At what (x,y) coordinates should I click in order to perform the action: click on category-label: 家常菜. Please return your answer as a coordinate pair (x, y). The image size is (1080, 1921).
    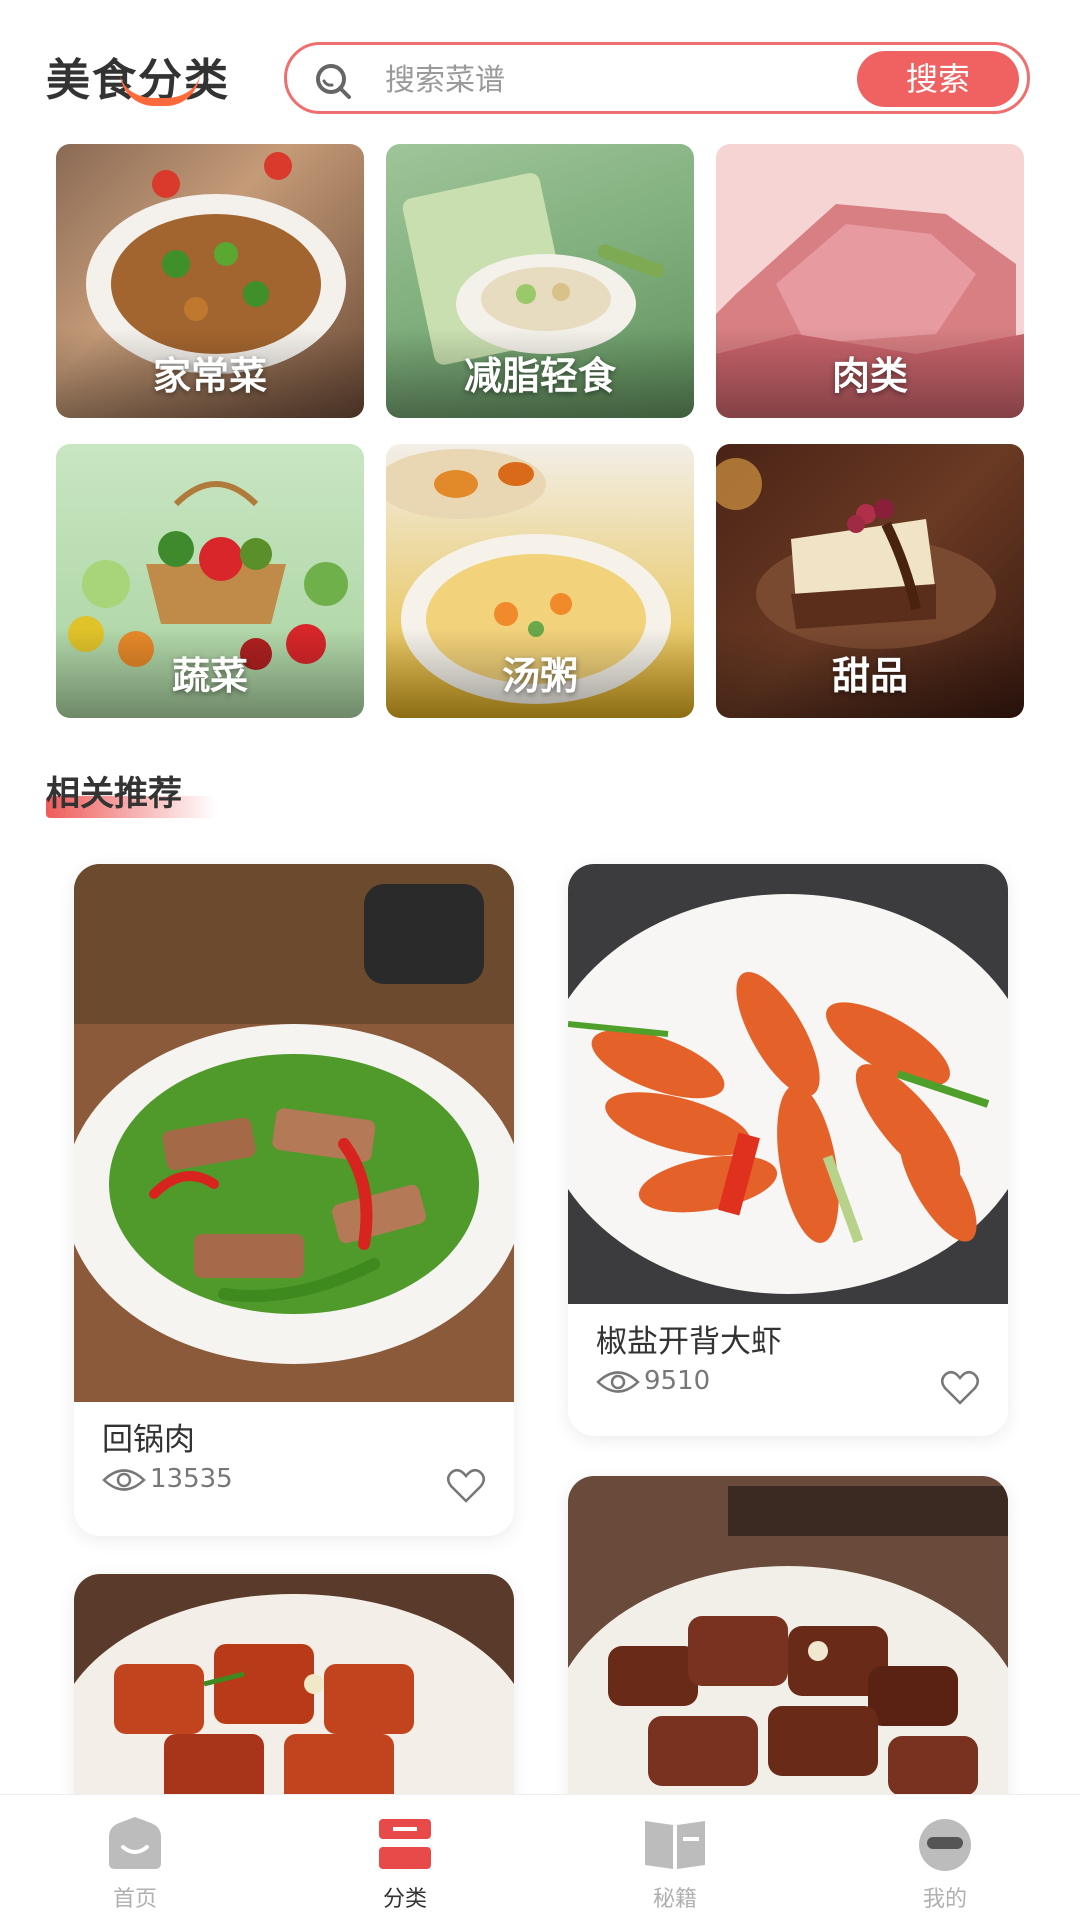
    Looking at the image, I should click on (209, 376).